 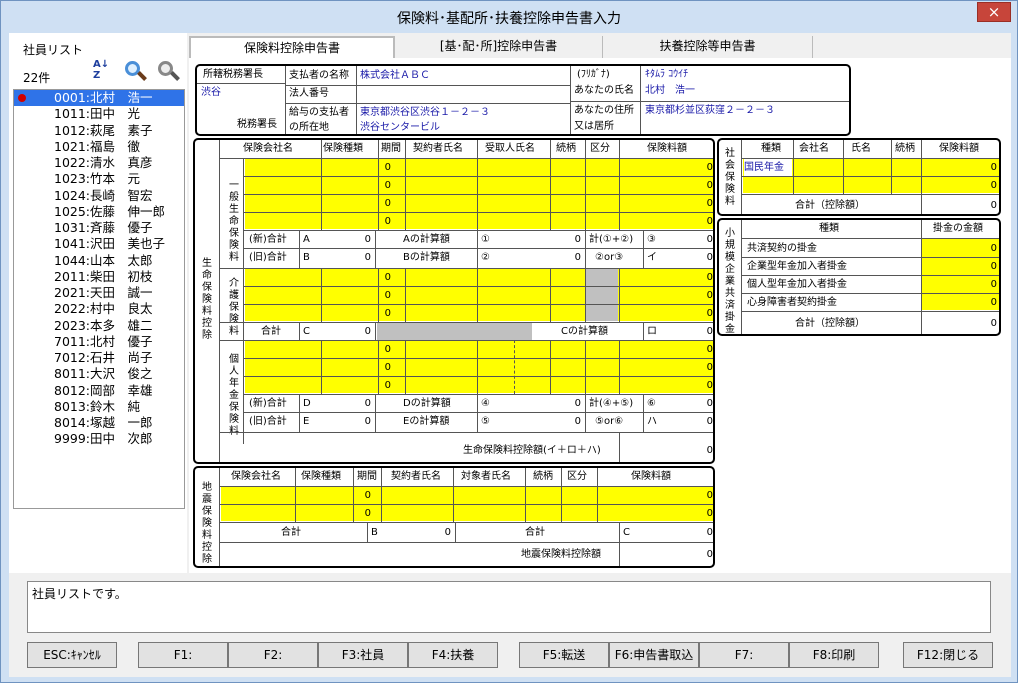 I want to click on pension-row2-period: 0, so click(x=387, y=367).